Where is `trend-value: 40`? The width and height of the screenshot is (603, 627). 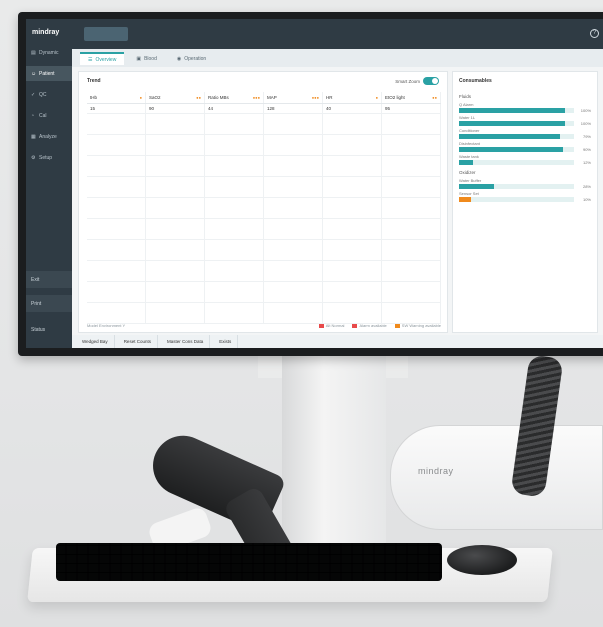
trend-value: 40 is located at coordinates (352, 108).